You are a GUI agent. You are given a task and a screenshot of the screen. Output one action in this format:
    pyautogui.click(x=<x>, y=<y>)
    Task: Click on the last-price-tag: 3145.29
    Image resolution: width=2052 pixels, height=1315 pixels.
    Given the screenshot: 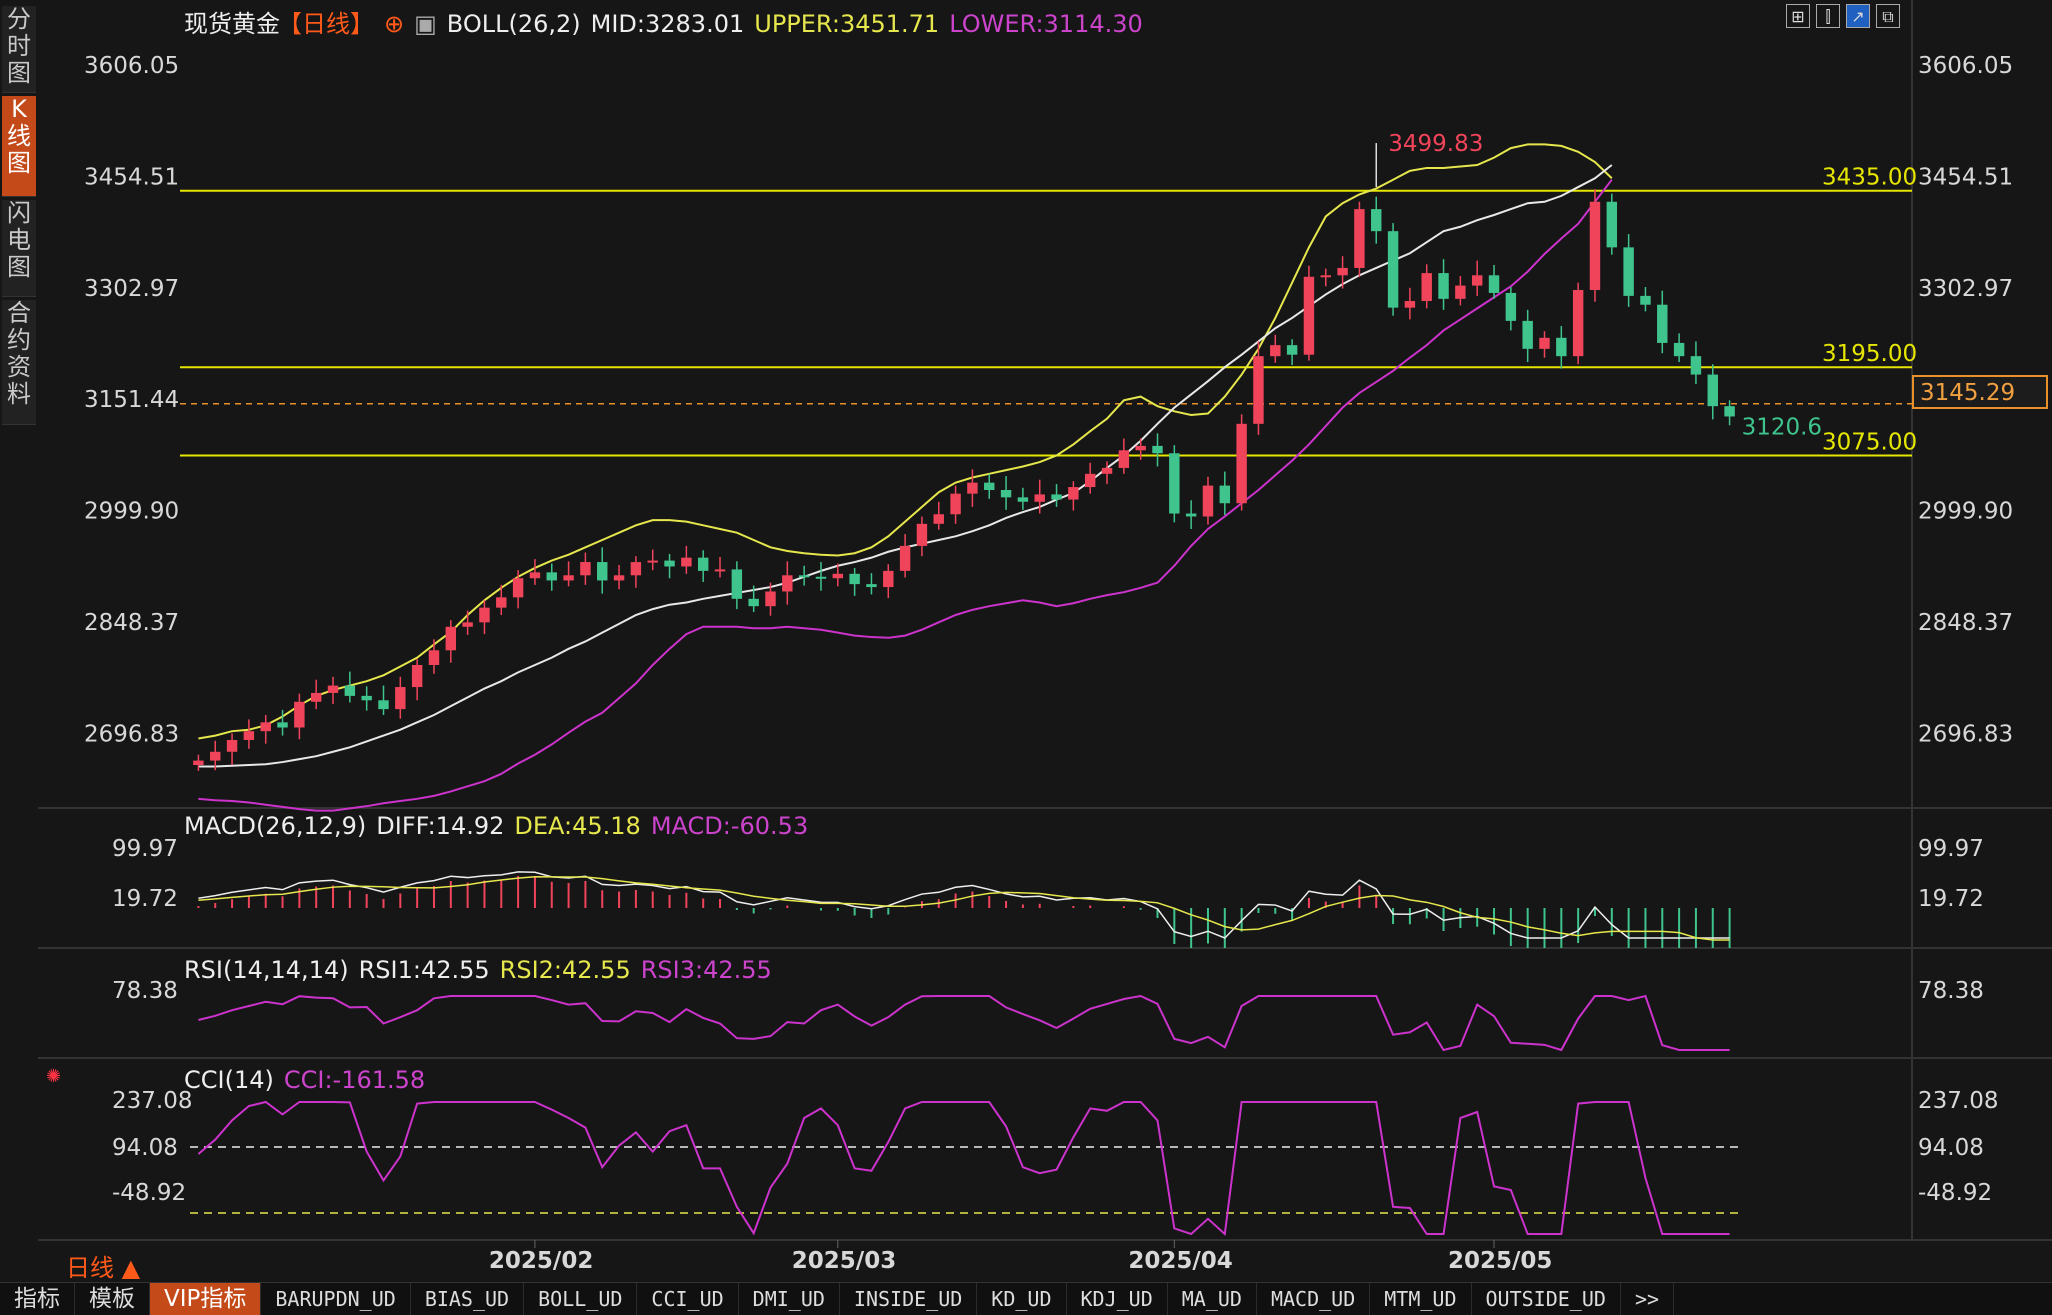 What is the action you would take?
    pyautogui.click(x=1980, y=392)
    